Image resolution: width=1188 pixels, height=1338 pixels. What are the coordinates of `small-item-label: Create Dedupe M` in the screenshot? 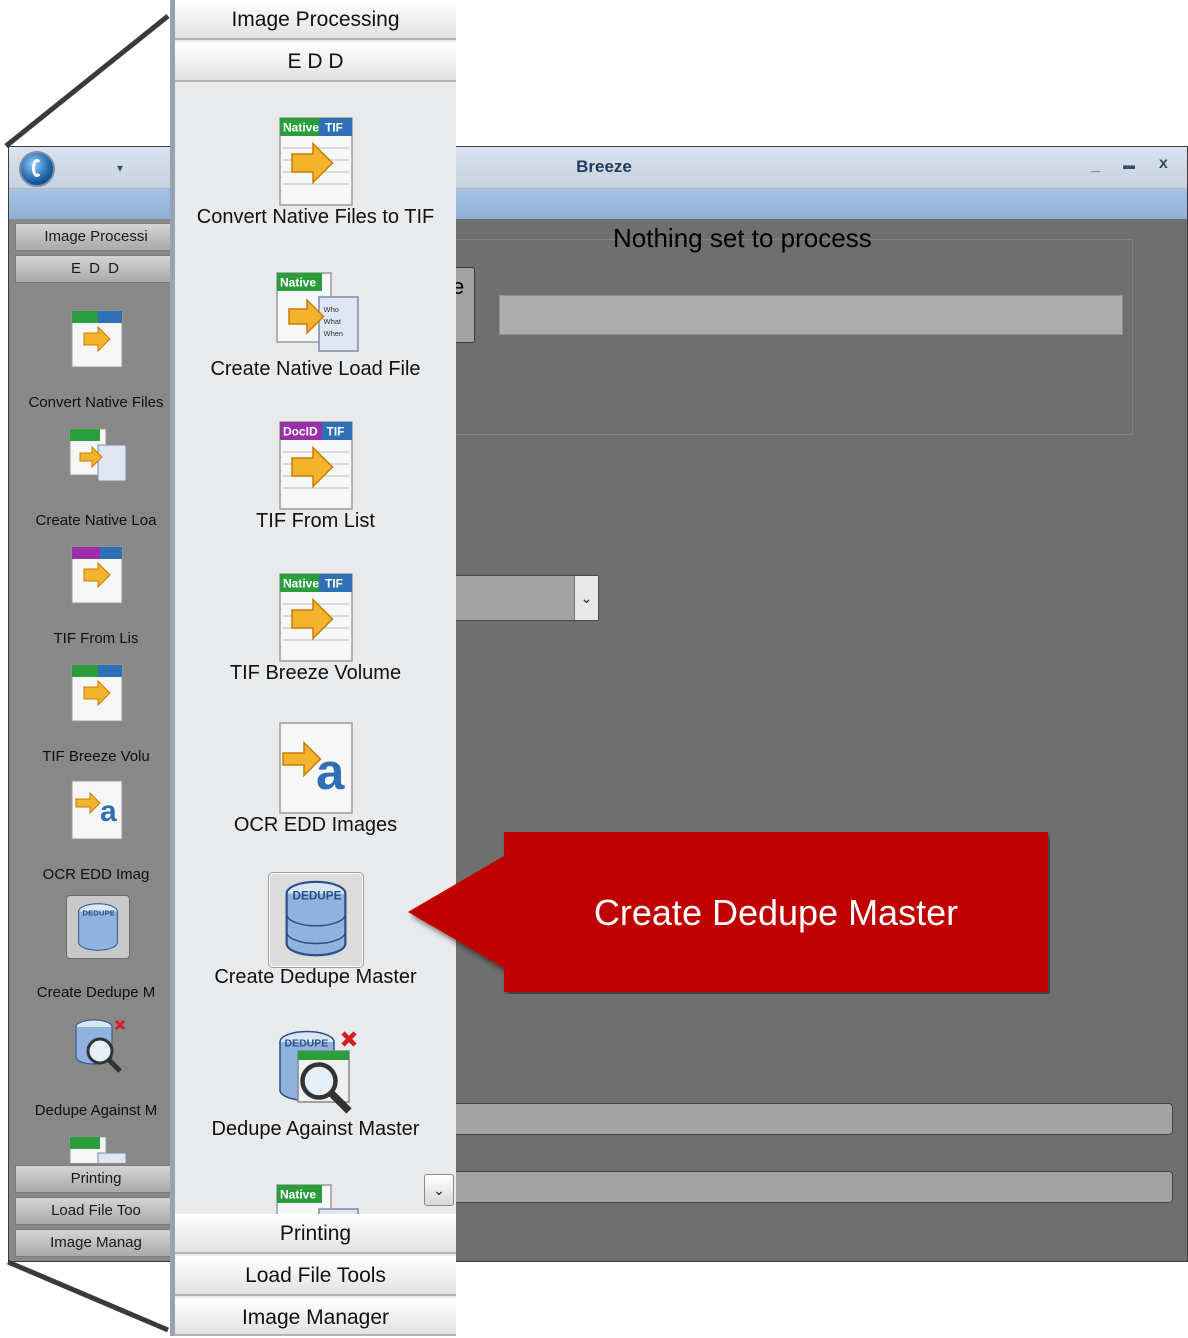 It's located at (96, 992).